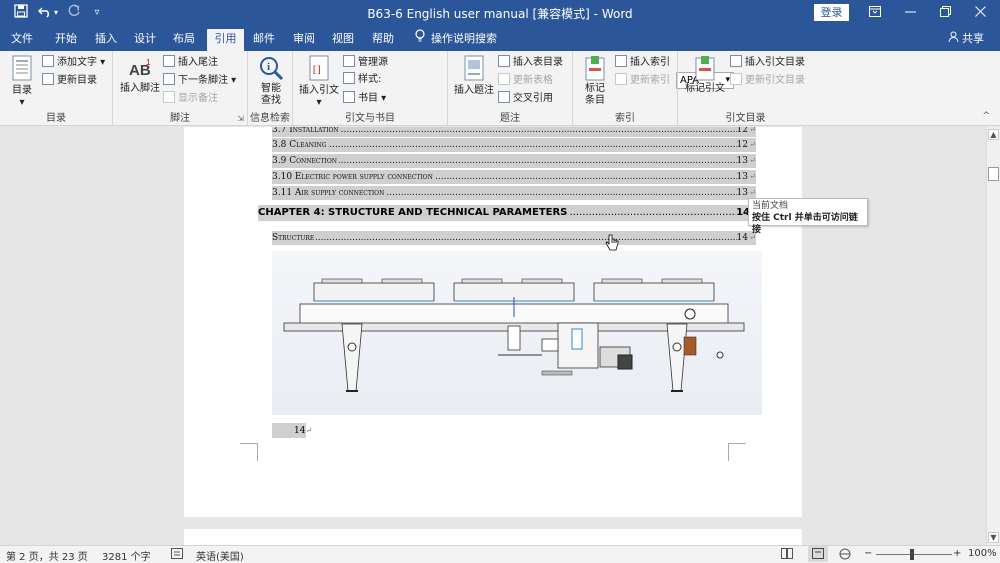 The image size is (1000, 563). What do you see at coordinates (21, 13) in the screenshot?
I see `save-icon` at bounding box center [21, 13].